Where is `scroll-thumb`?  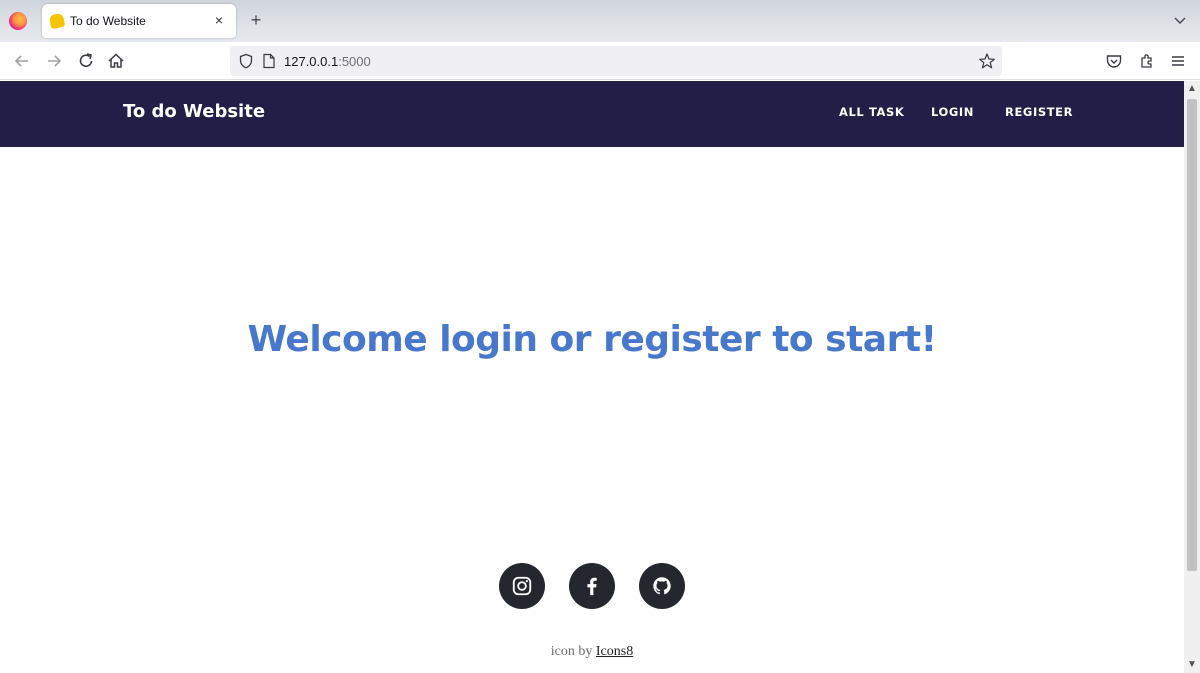
scroll-thumb is located at coordinates (1192, 335).